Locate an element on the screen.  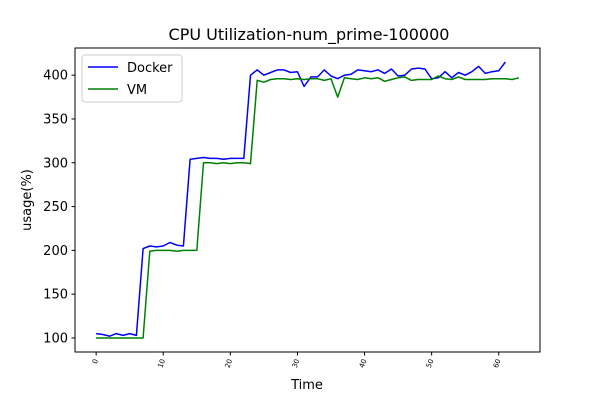
y-tick-label: 100 is located at coordinates (55, 338).